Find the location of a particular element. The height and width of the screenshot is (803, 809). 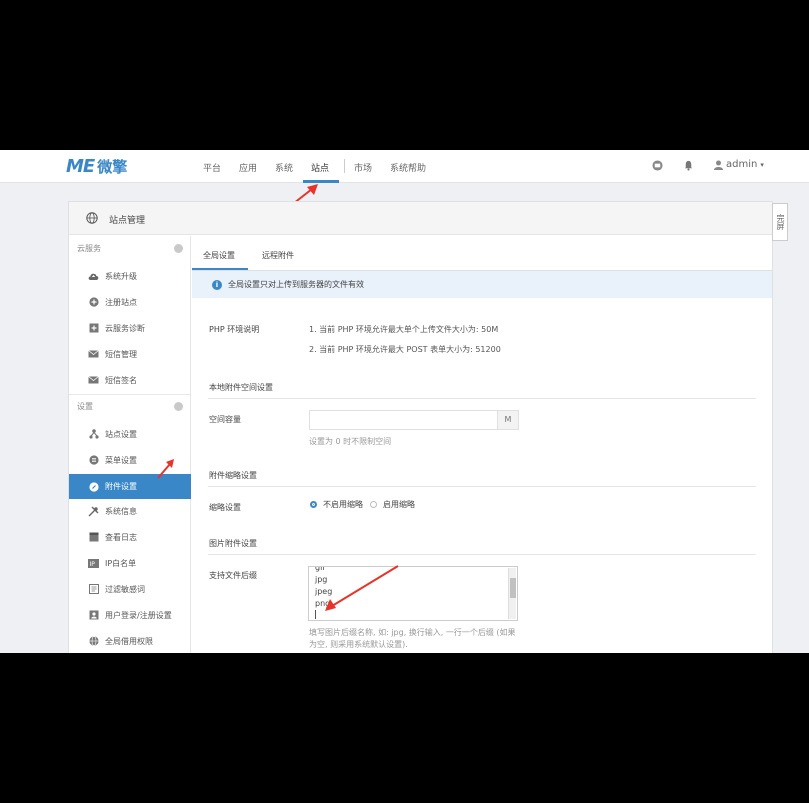

panel-title: 站点管理 is located at coordinates (127, 221).